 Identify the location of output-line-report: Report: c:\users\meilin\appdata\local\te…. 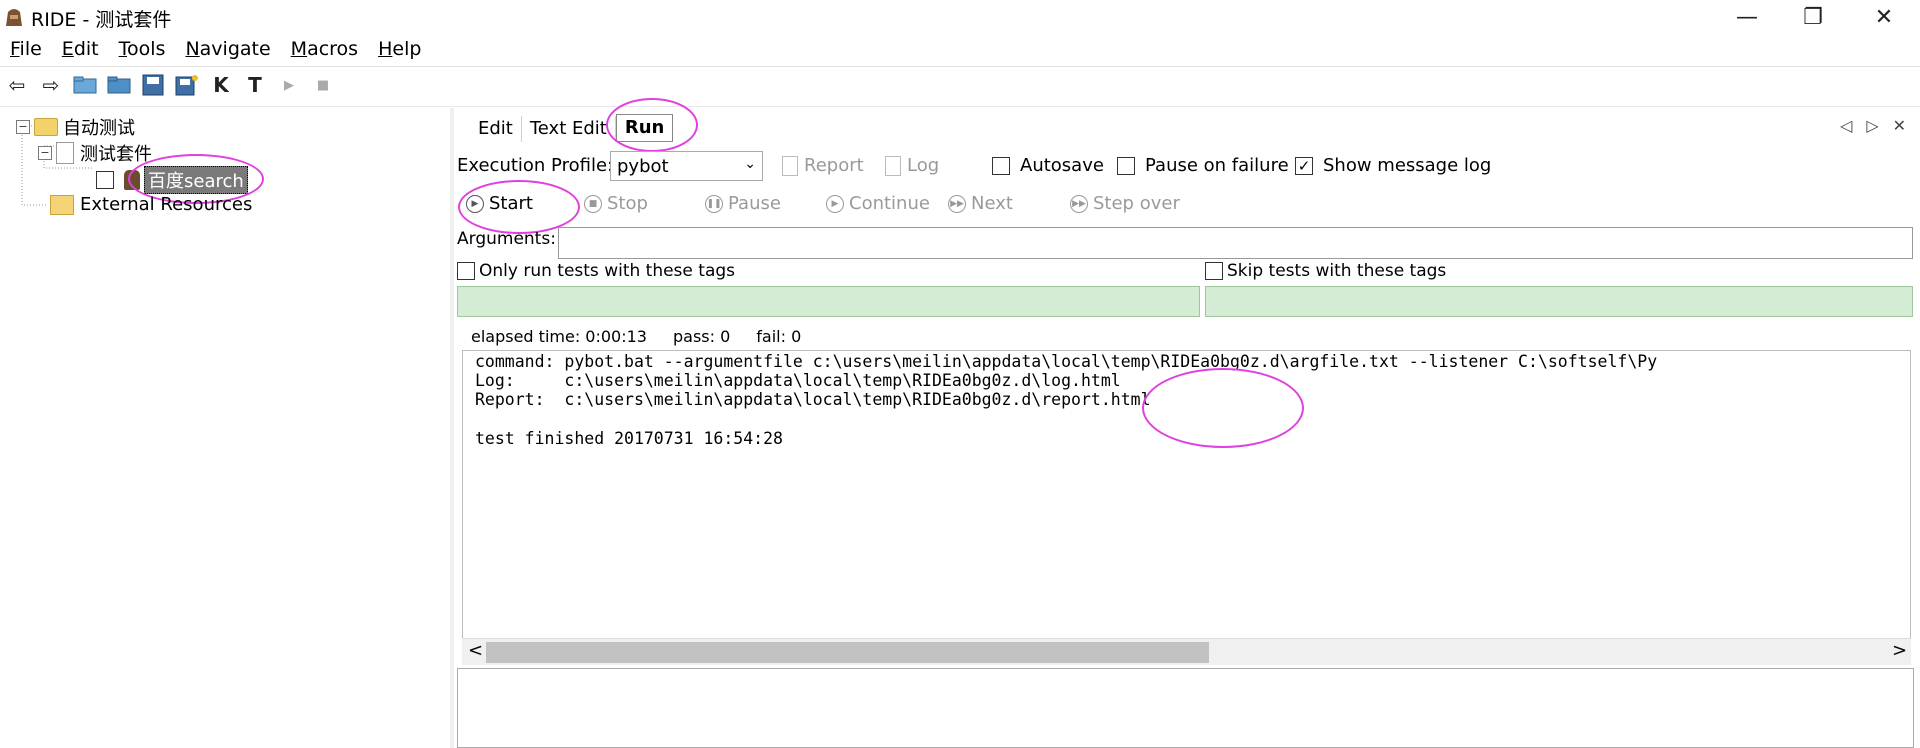
(813, 399).